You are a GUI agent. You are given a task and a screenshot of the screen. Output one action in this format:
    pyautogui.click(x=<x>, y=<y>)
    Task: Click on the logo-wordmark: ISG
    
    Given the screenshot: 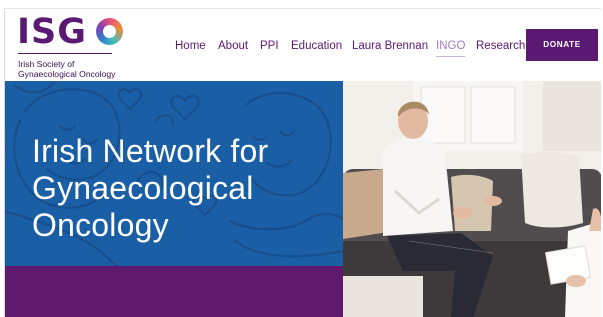 What is the action you would take?
    pyautogui.click(x=52, y=32)
    